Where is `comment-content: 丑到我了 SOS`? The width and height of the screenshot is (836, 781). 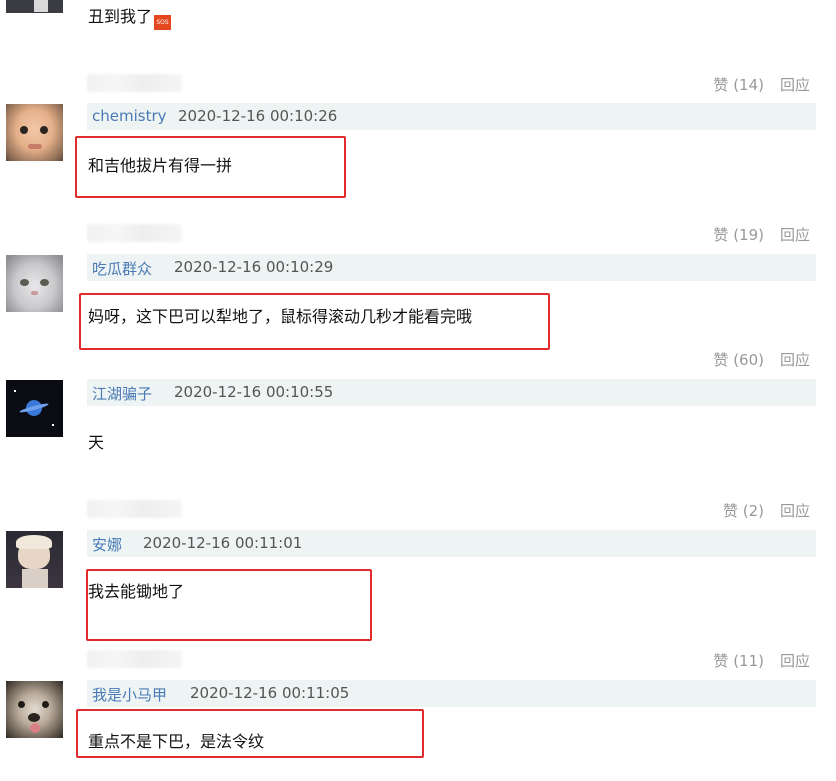 comment-content: 丑到我了 SOS is located at coordinates (130, 16).